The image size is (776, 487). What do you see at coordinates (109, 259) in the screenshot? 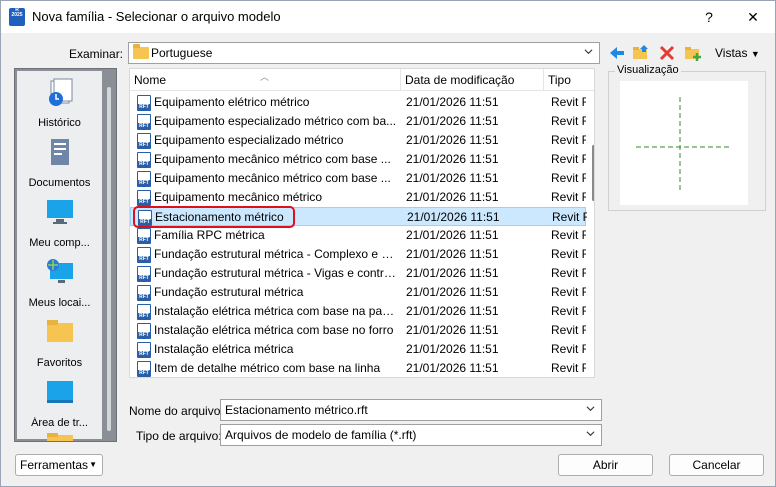
I see `places-scrollbar` at bounding box center [109, 259].